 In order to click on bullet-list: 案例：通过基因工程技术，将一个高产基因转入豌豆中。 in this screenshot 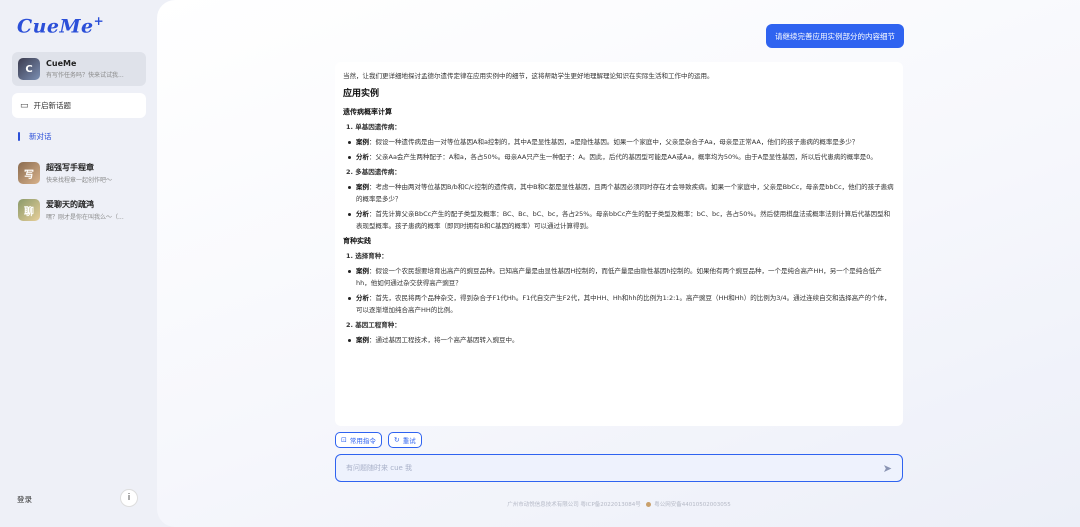, I will do `click(620, 340)`.